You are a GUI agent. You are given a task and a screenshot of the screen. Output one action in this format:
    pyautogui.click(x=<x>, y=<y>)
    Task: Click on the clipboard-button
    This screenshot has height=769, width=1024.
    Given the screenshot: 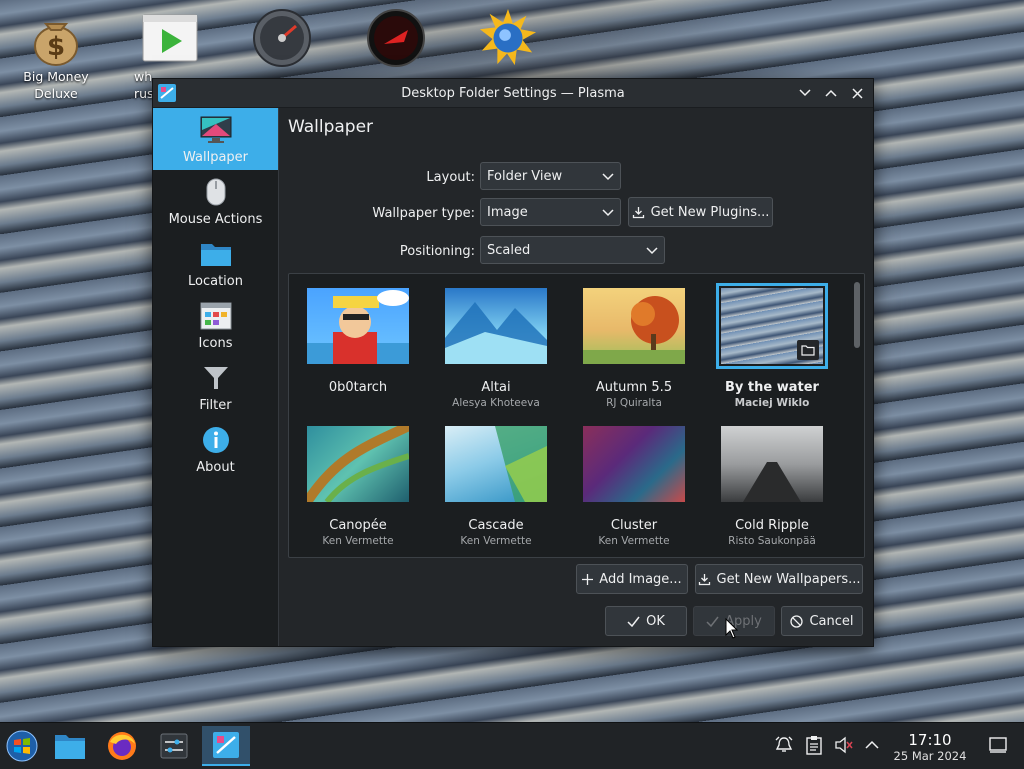 What is the action you would take?
    pyautogui.click(x=814, y=745)
    